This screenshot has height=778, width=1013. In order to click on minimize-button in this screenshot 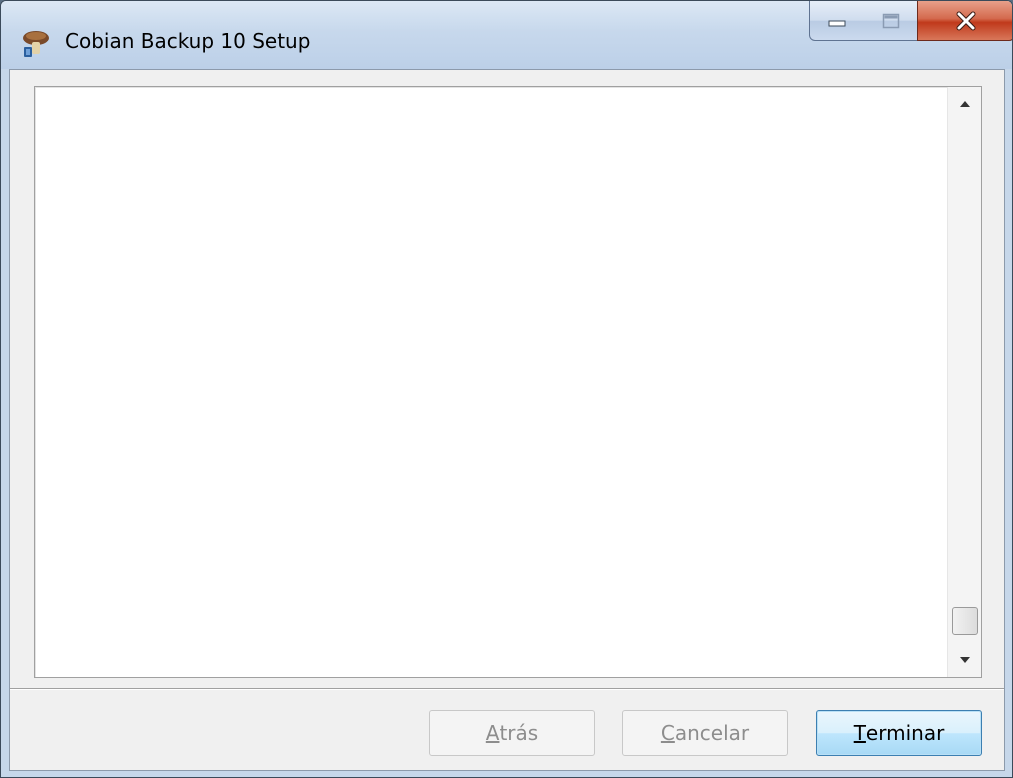, I will do `click(837, 21)`.